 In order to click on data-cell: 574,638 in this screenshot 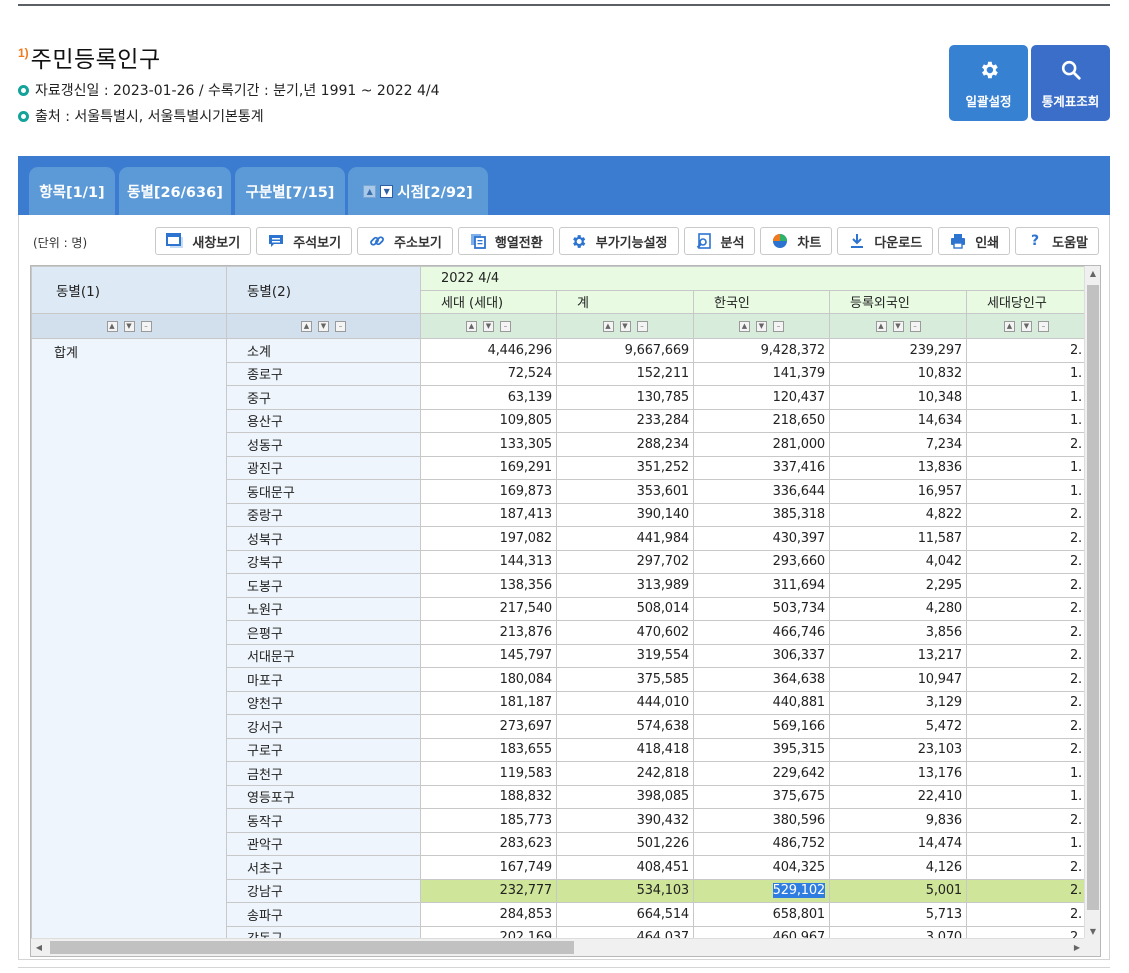, I will do `click(625, 726)`.